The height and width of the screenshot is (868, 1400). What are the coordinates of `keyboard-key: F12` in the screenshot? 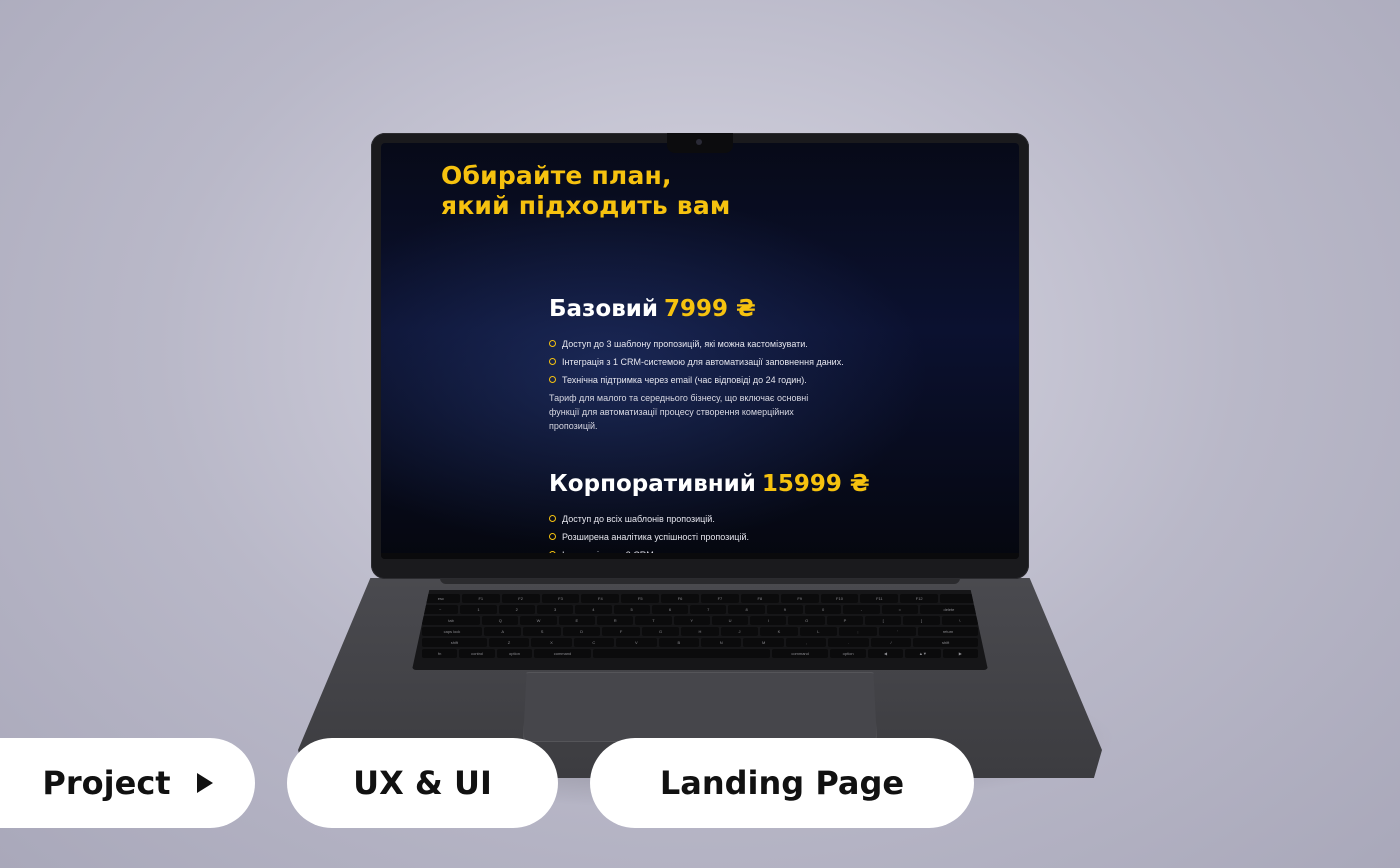 It's located at (919, 598).